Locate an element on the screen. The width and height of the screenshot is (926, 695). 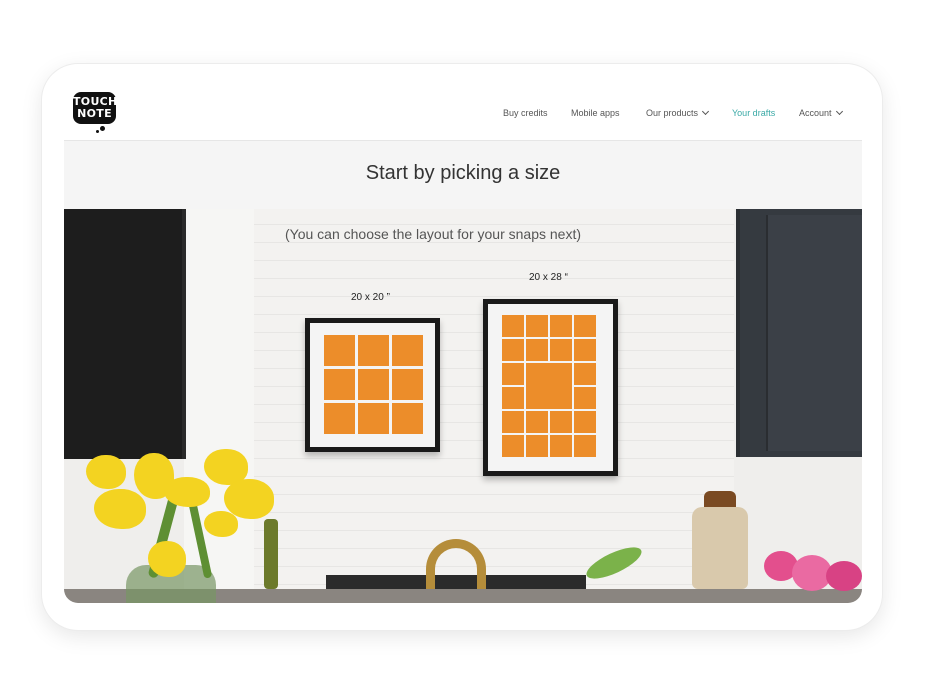
nav-account: Account is located at coordinates (821, 114).